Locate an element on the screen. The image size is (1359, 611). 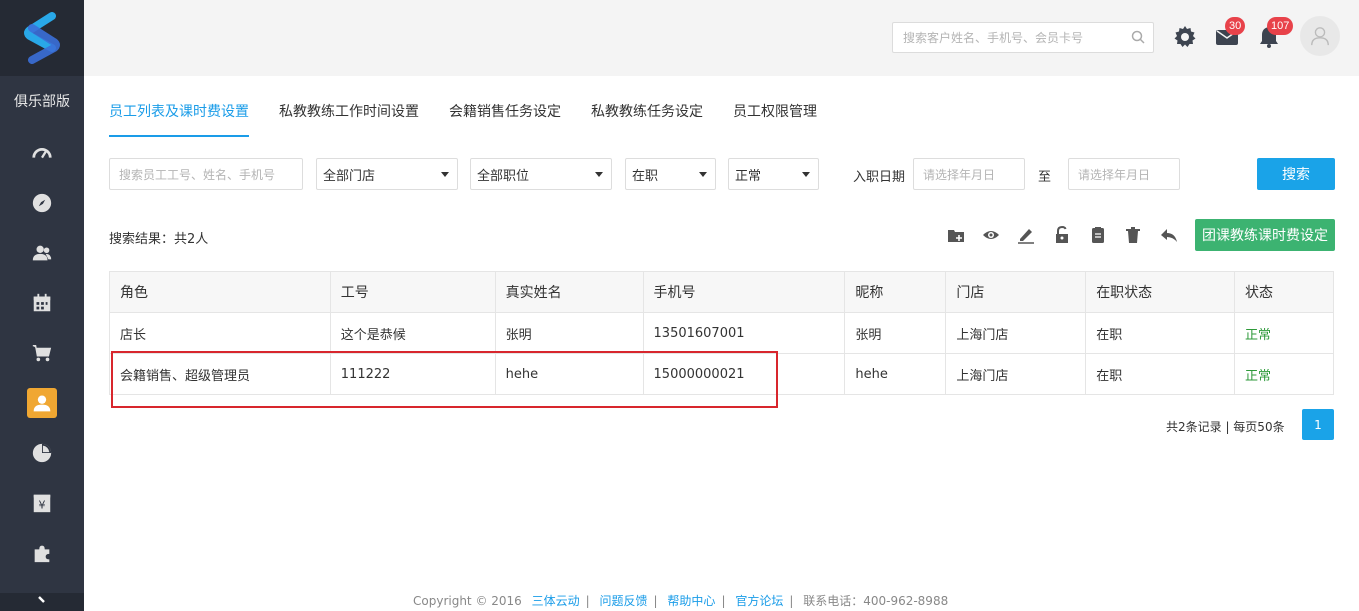
pie-chart-icon is located at coordinates (42, 453).